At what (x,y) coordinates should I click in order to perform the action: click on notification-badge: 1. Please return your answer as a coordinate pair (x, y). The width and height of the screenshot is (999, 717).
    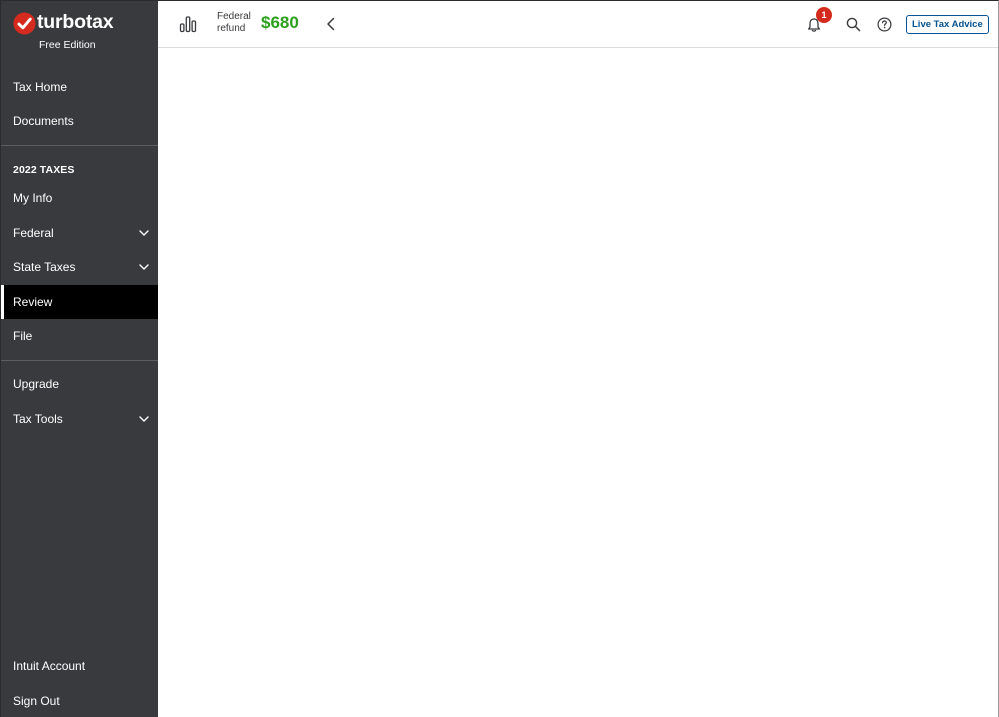
    Looking at the image, I should click on (824, 15).